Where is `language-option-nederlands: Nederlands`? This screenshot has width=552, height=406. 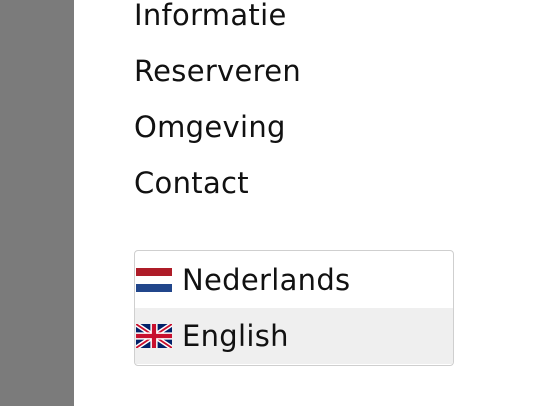 language-option-nederlands: Nederlands is located at coordinates (294, 280).